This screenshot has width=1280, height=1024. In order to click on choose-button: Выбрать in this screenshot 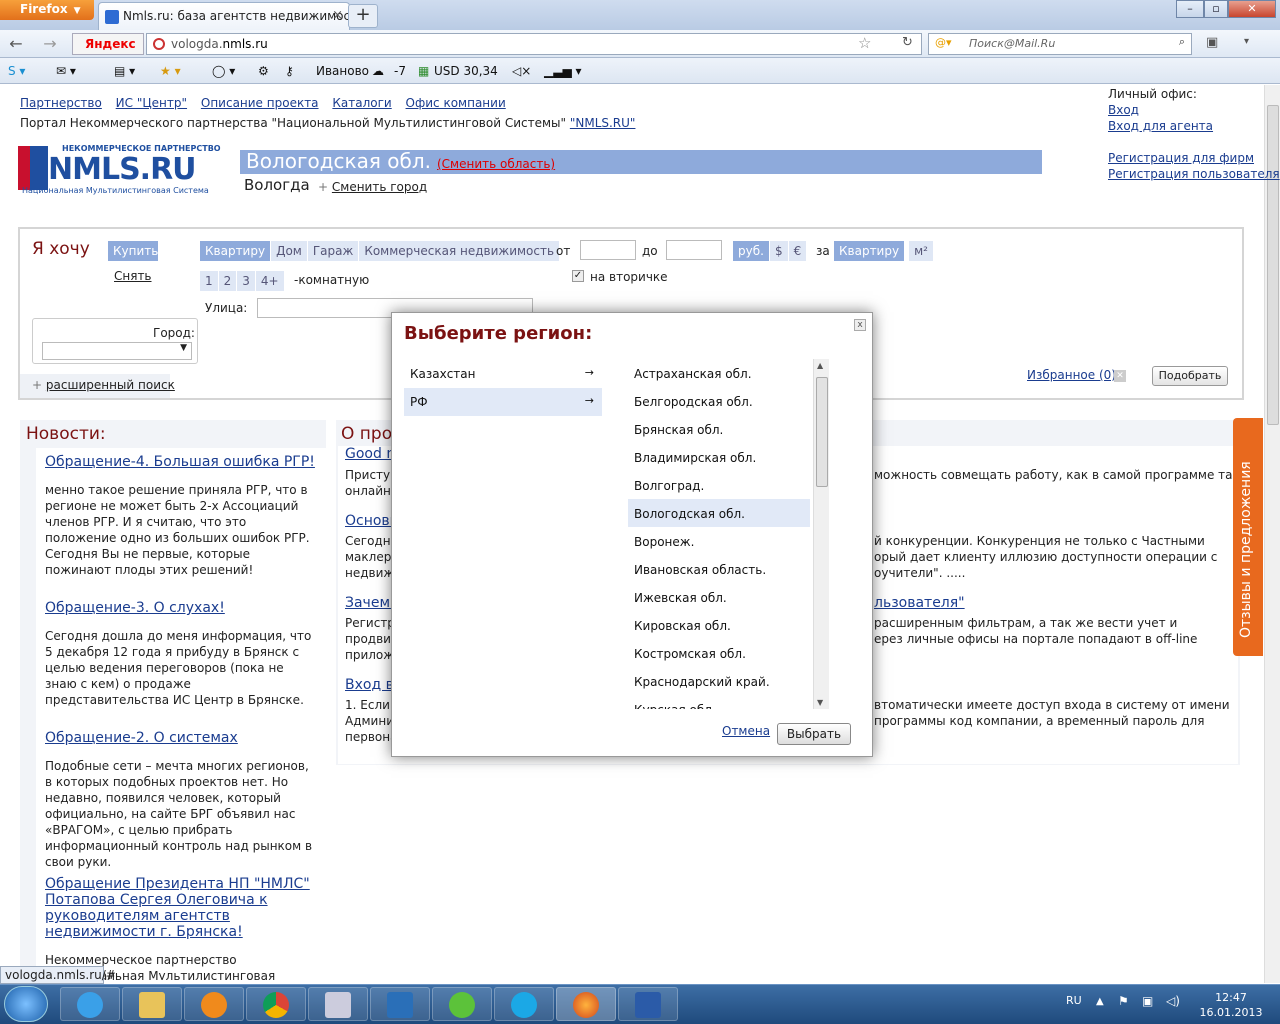, I will do `click(814, 734)`.